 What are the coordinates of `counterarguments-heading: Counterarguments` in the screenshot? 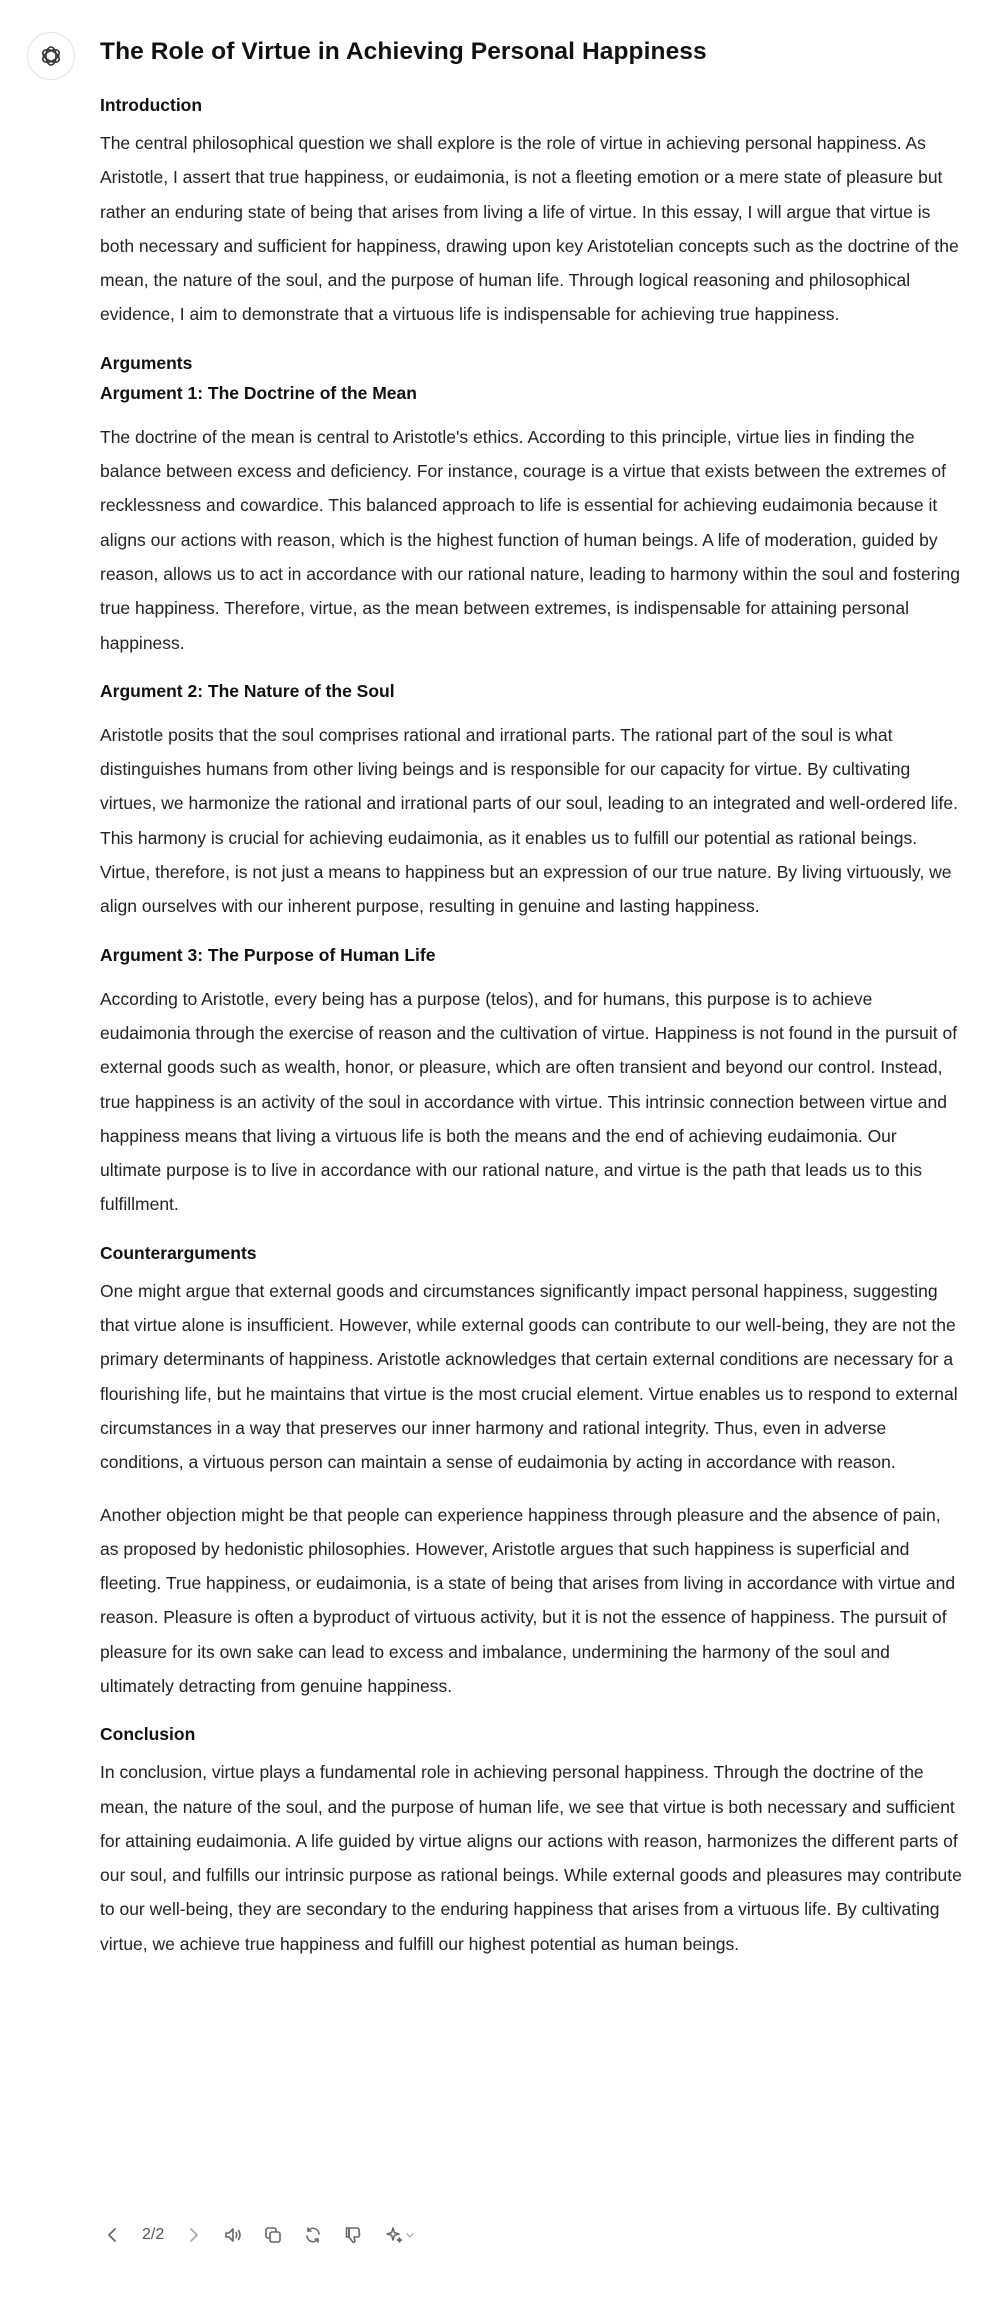 It's located at (178, 1252).